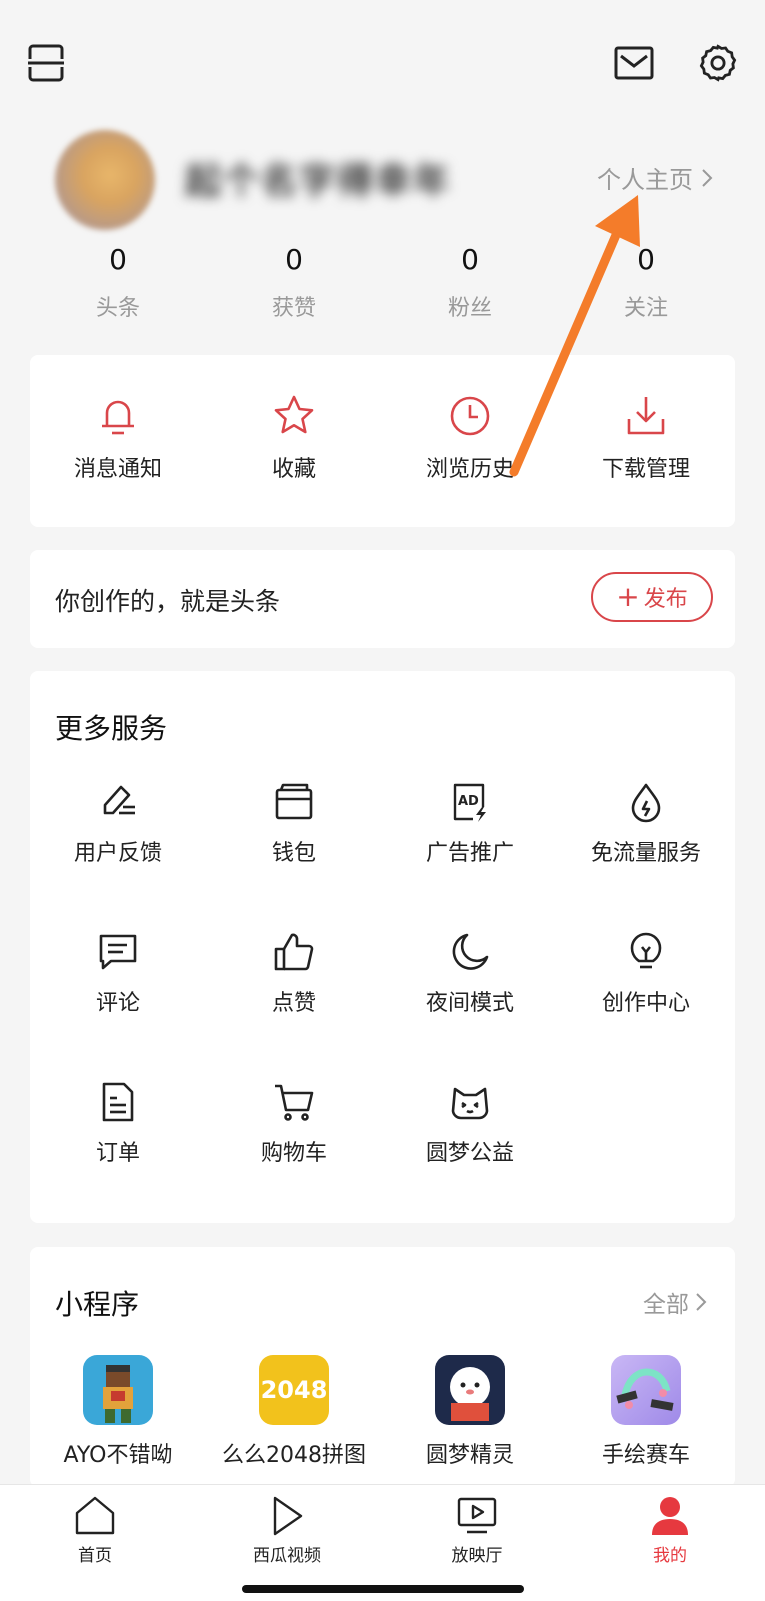  Describe the element at coordinates (294, 414) in the screenshot. I see `star-icon` at that location.